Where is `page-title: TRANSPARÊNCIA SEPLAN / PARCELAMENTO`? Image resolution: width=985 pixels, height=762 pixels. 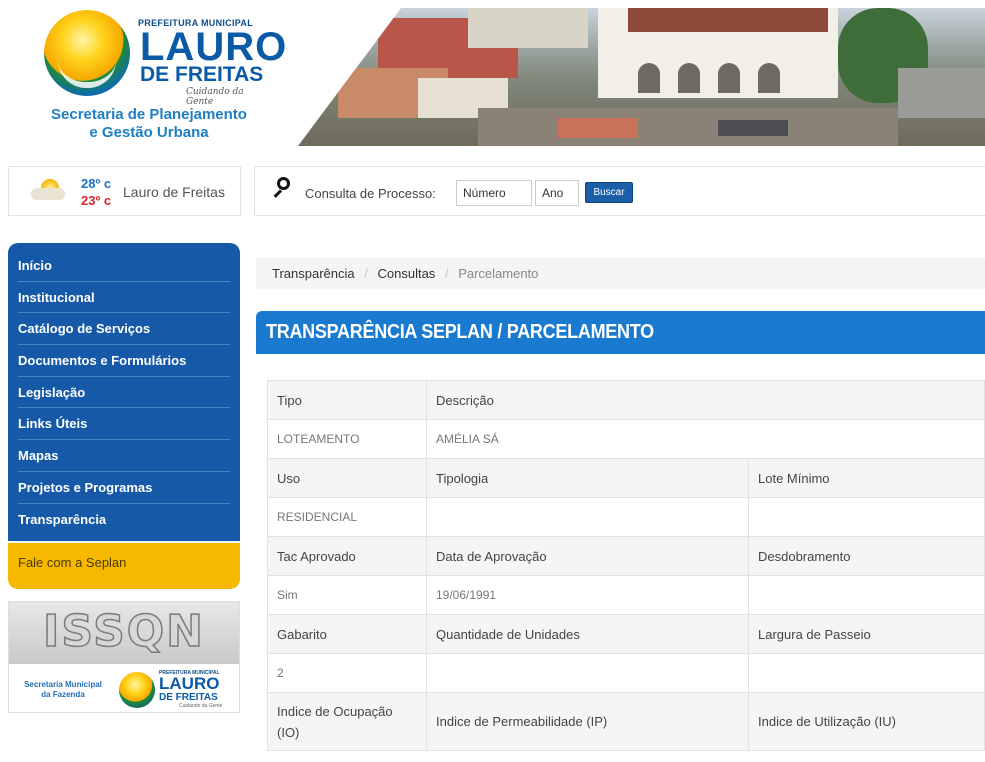
page-title: TRANSPARÊNCIA SEPLAN / PARCELAMENTO is located at coordinates (460, 332).